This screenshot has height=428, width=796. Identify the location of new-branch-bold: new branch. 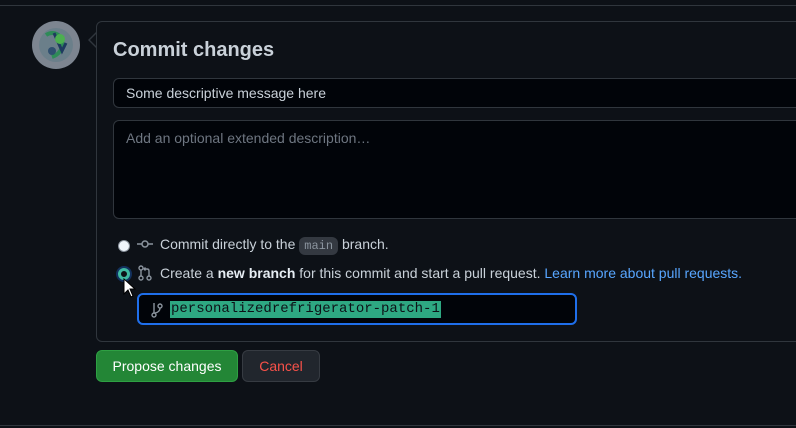
(256, 273).